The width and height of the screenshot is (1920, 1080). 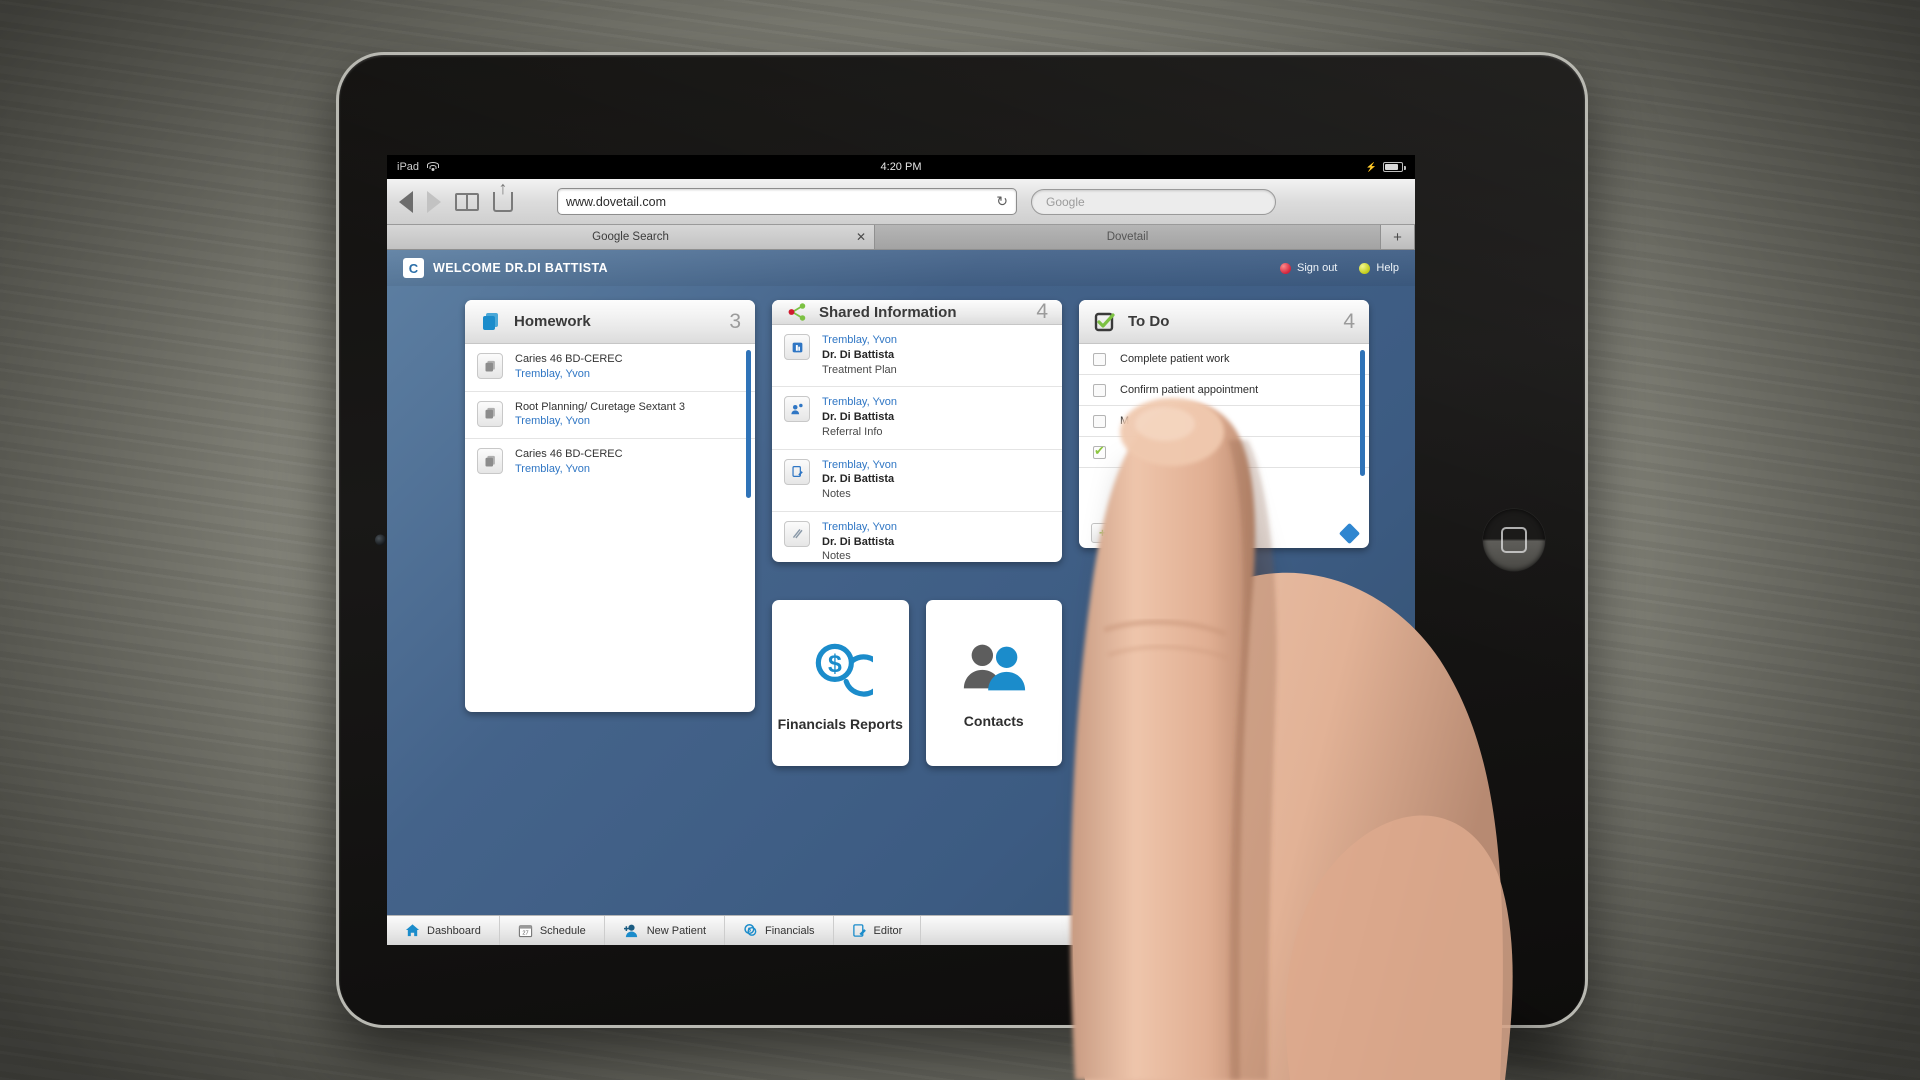 What do you see at coordinates (1224, 421) in the screenshot?
I see `todo-item-3: M` at bounding box center [1224, 421].